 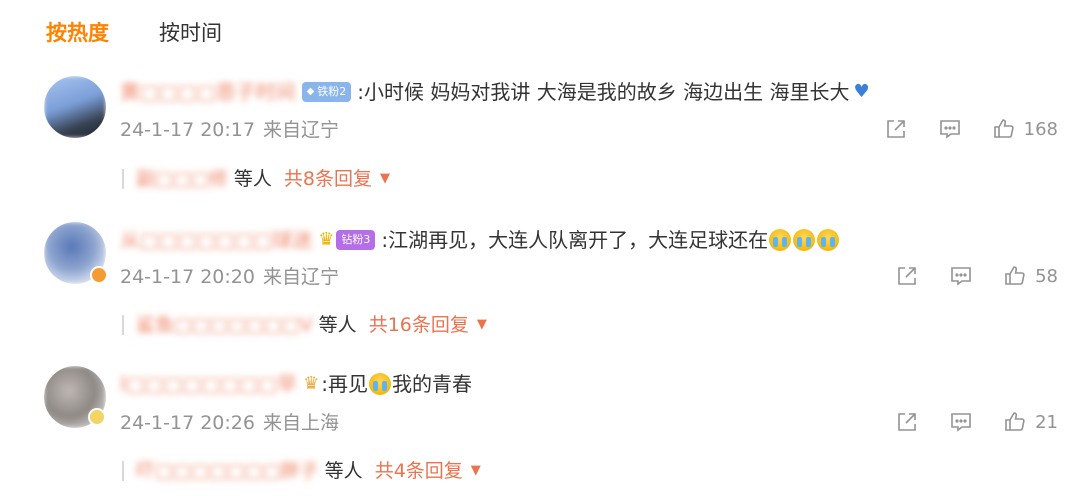 I want to click on comment-text: :小时候 妈妈对我讲 大海是我的故乡 海边出生 海里长大, so click(x=603, y=92).